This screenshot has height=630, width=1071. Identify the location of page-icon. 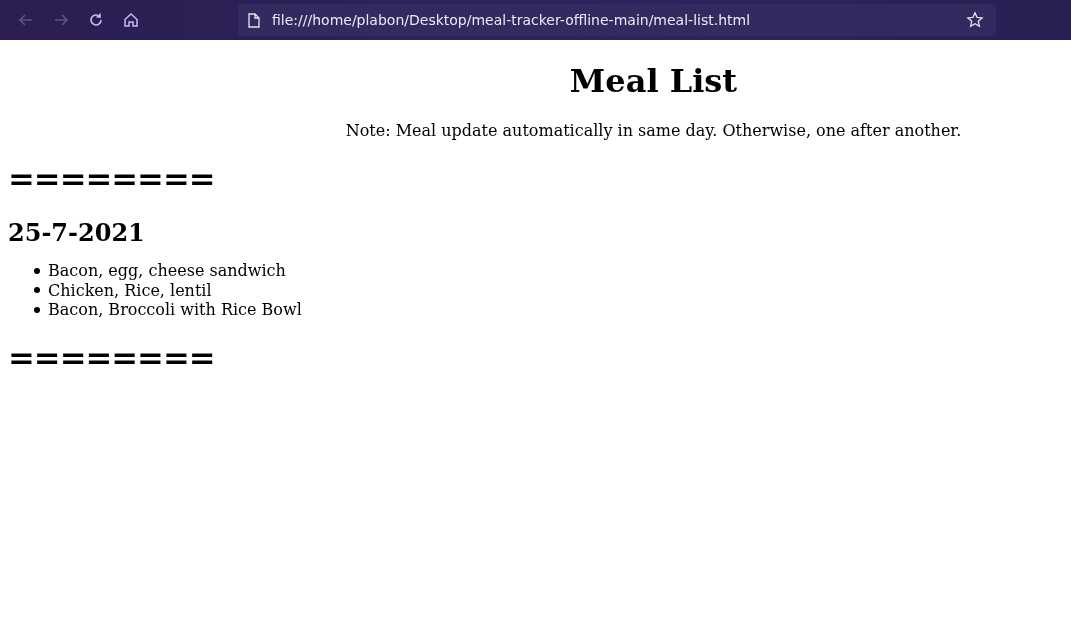
(254, 20).